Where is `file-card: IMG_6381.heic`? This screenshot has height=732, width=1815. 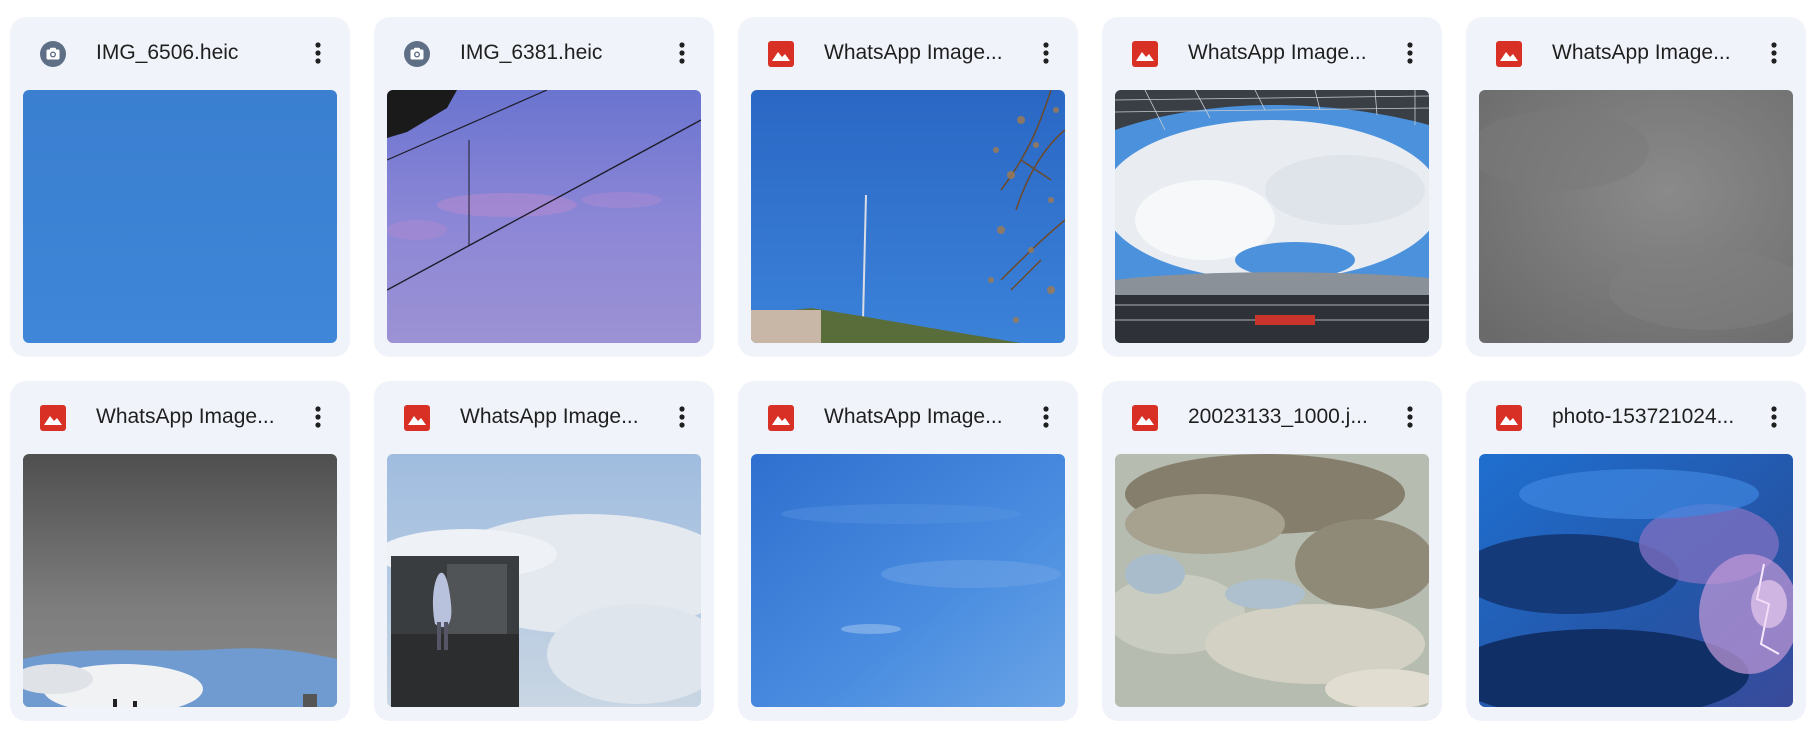
file-card: IMG_6381.heic is located at coordinates (544, 187).